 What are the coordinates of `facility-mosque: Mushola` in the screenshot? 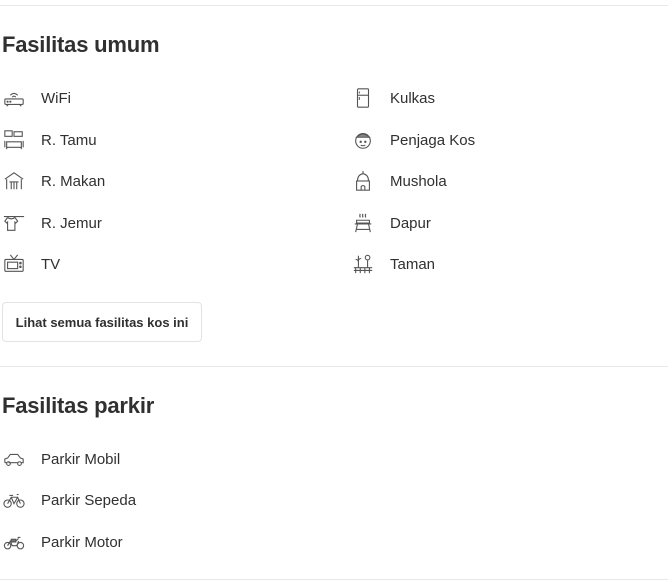 It's located at (399, 181).